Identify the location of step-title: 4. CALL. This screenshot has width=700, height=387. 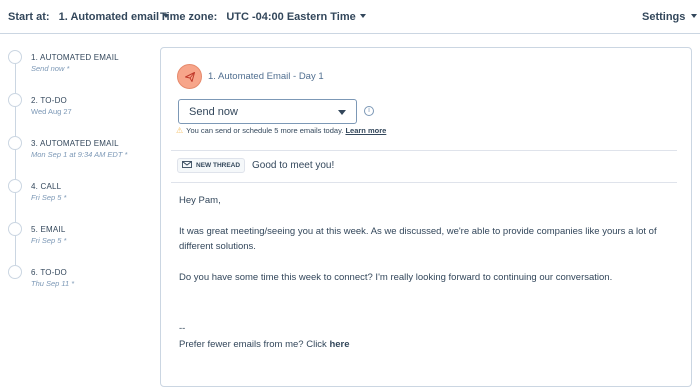
(46, 186).